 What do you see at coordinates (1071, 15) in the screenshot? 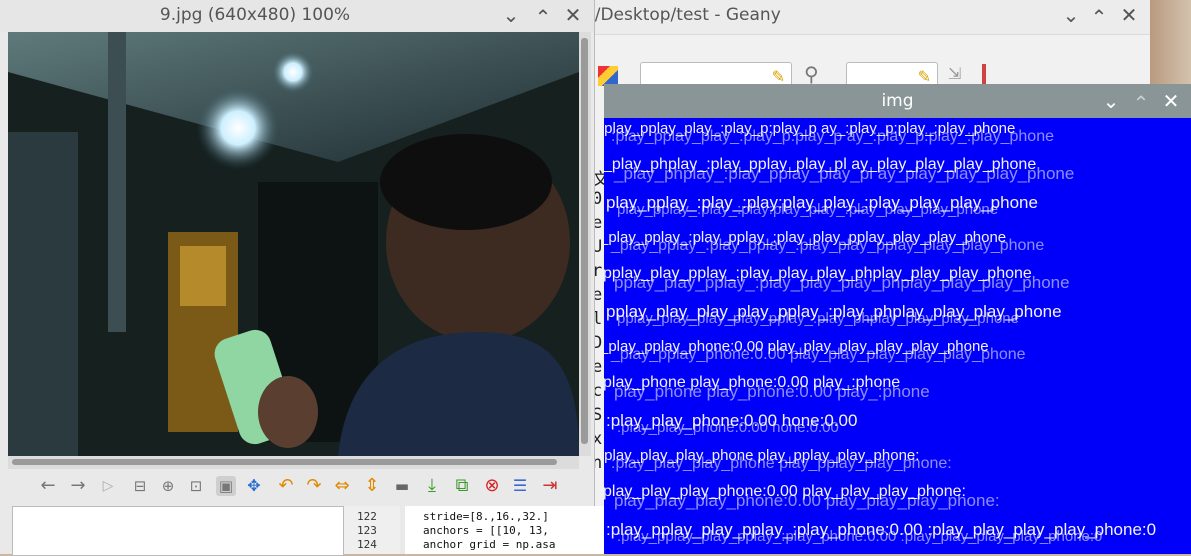
I see `geany-minimize-button: ⌄` at bounding box center [1071, 15].